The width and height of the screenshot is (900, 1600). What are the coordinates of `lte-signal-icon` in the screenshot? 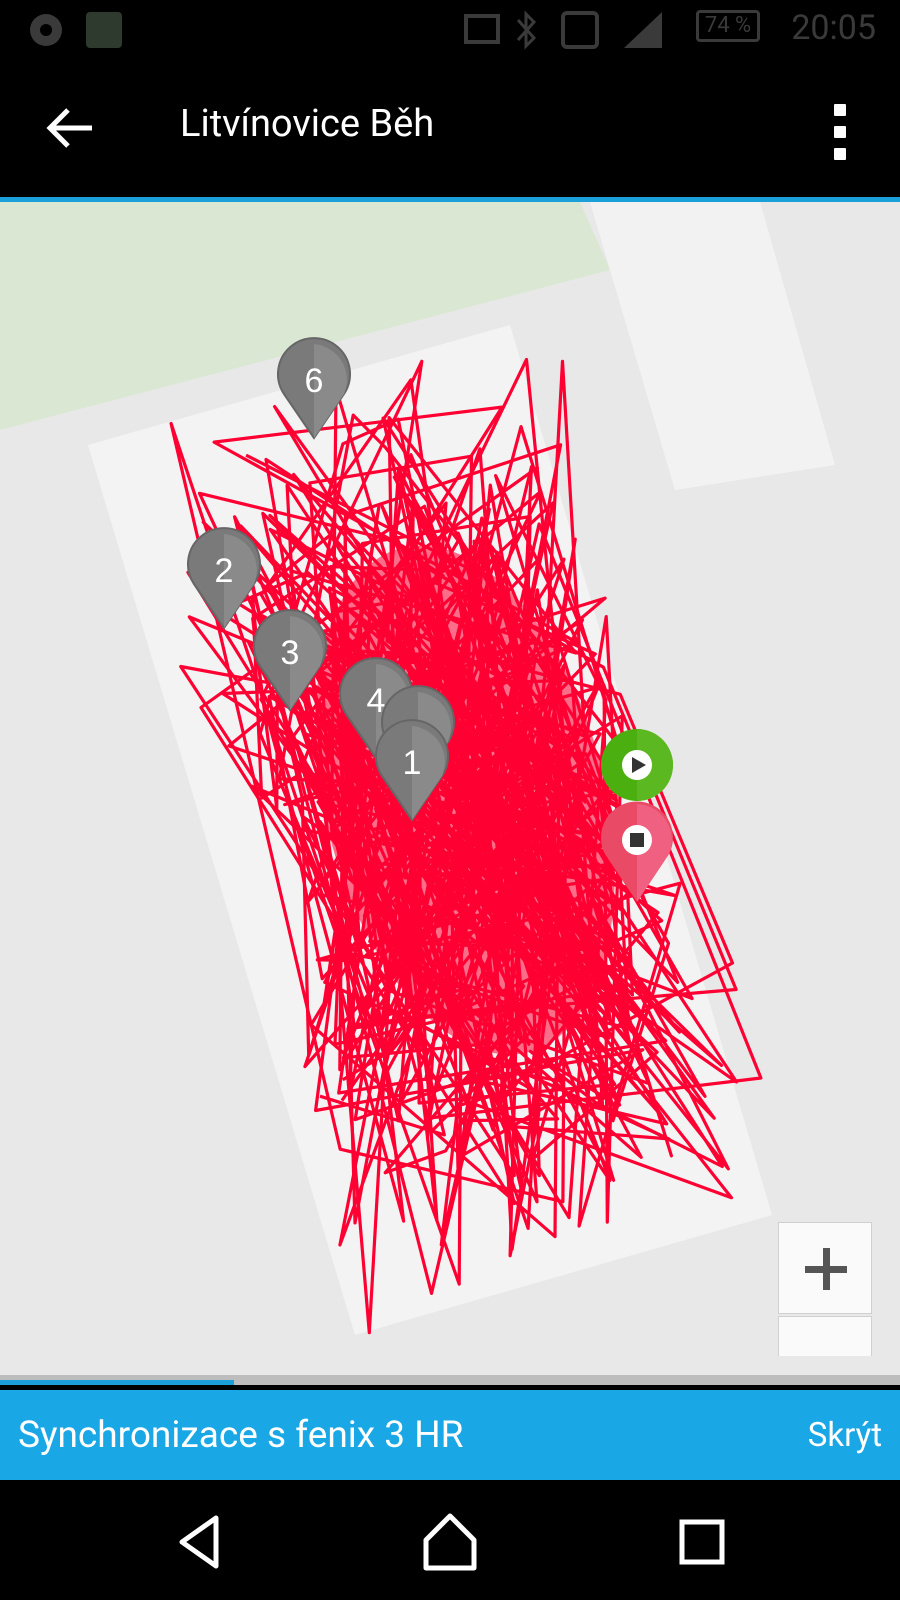 It's located at (643, 30).